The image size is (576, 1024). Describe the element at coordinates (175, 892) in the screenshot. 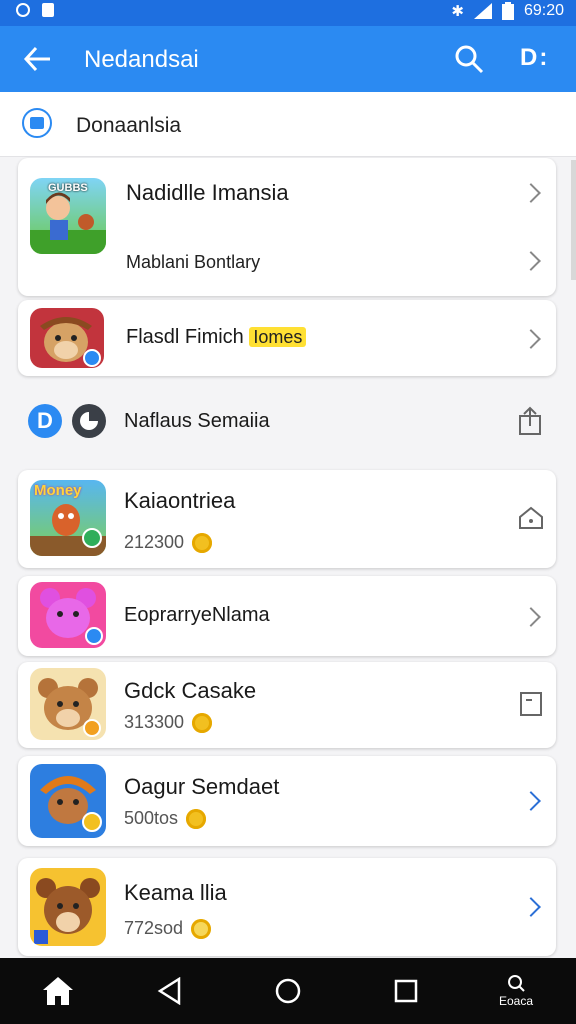

I see `item-name: Keama llia` at that location.